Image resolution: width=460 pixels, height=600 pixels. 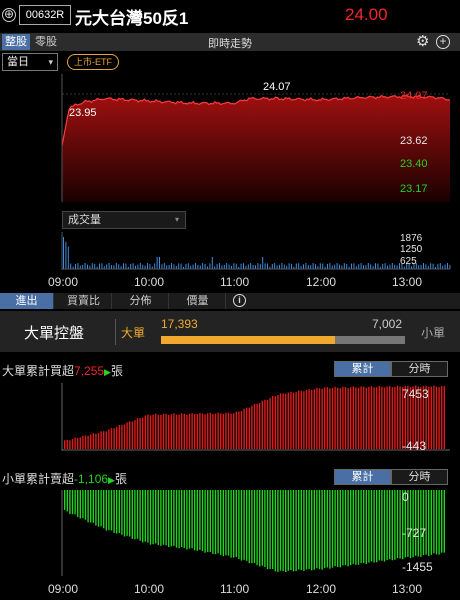 What do you see at coordinates (93, 62) in the screenshot?
I see `etf-badge: 上市-ETF` at bounding box center [93, 62].